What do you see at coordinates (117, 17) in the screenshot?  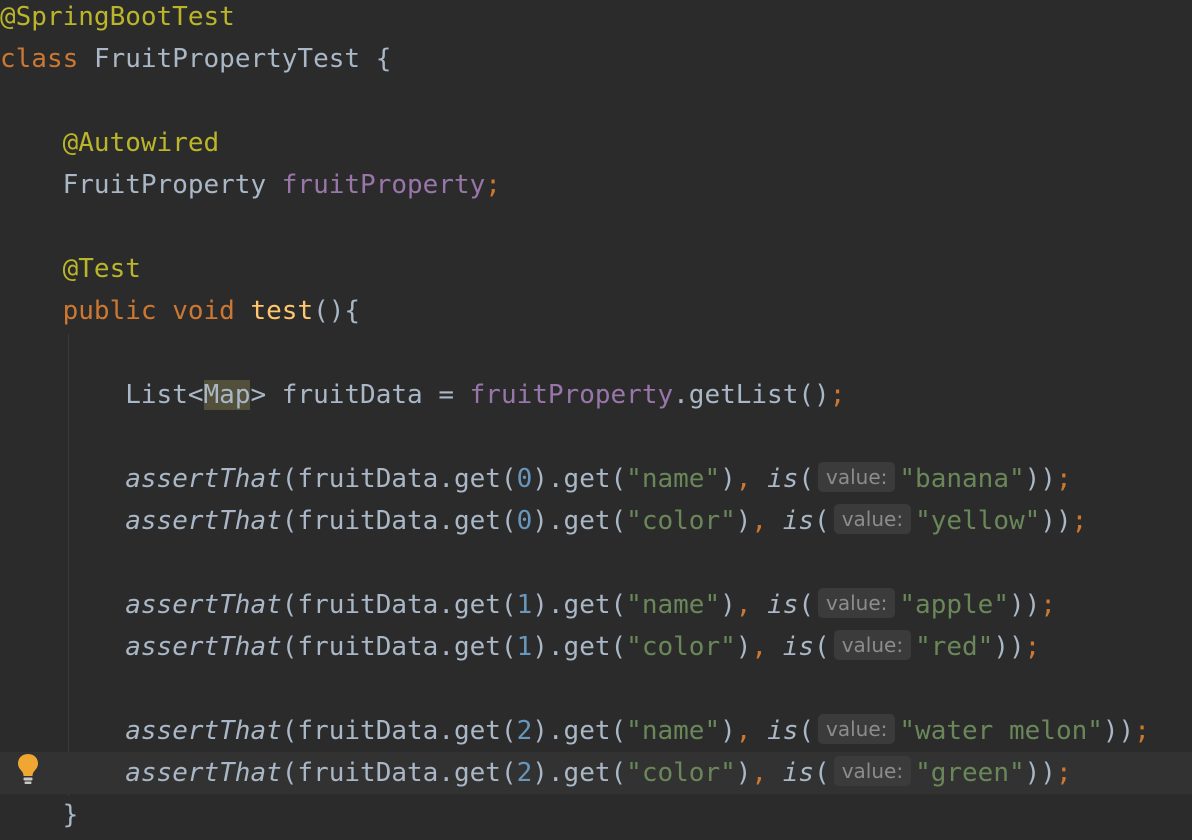 I see `annotation-springboottest: @SpringBootTest` at bounding box center [117, 17].